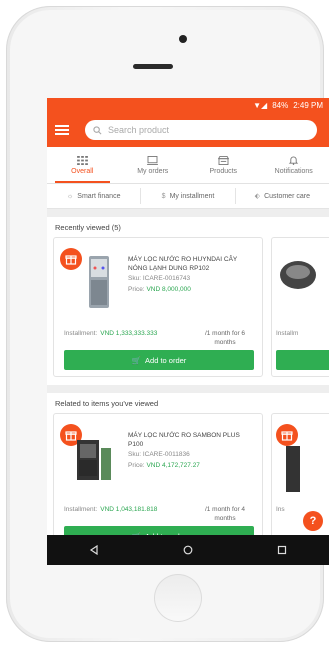 The image size is (331, 647). What do you see at coordinates (225, 514) in the screenshot?
I see `installment-terms: /1 month for 4 months` at bounding box center [225, 514].